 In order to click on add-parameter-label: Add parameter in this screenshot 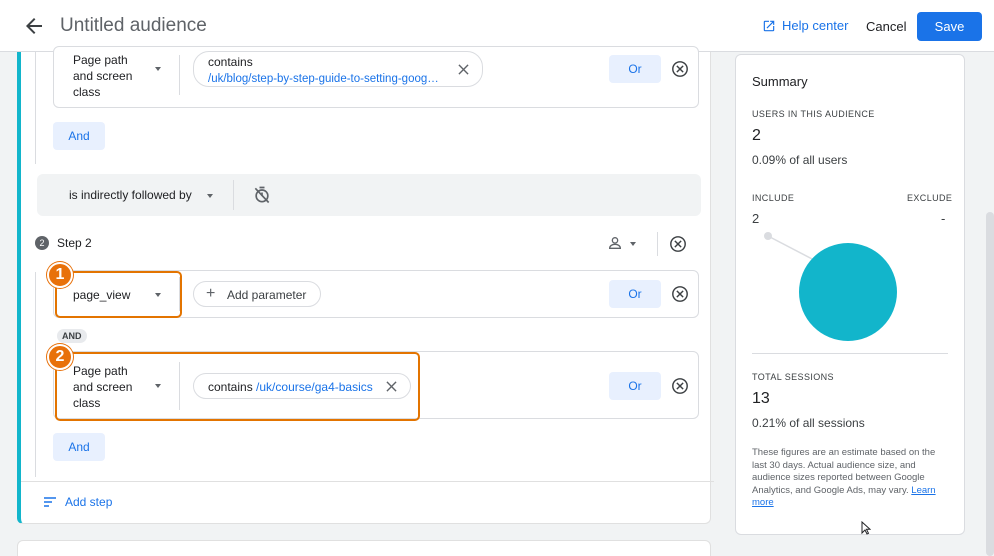, I will do `click(267, 295)`.